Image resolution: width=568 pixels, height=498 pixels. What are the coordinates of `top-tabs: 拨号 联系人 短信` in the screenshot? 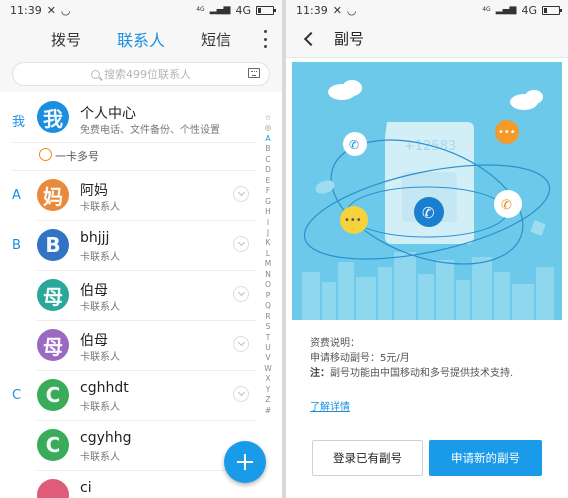 It's located at (141, 39).